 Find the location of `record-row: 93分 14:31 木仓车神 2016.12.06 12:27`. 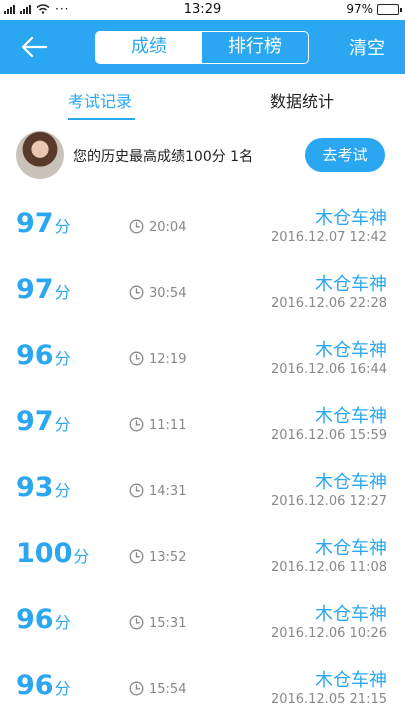

record-row: 93分 14:31 木仓车神 2016.12.06 12:27 is located at coordinates (202, 483).